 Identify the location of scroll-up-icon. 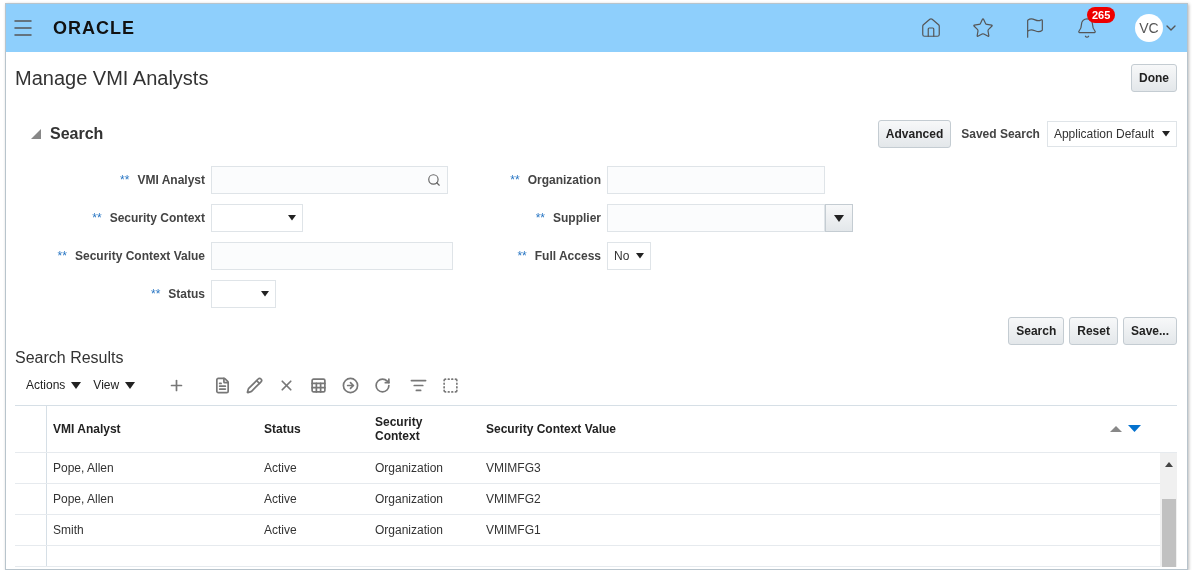
(1168, 464).